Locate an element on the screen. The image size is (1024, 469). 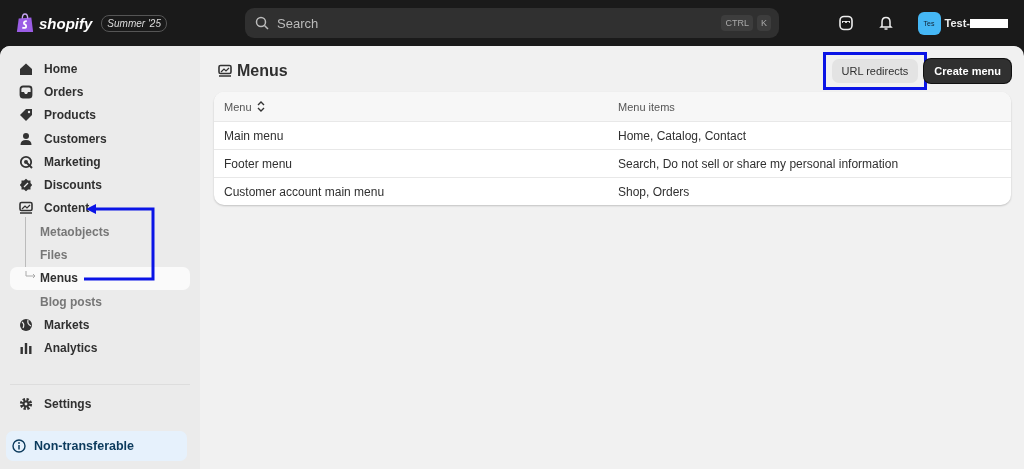
table-cell: Home, Catalog, Contact is located at coordinates (682, 135).